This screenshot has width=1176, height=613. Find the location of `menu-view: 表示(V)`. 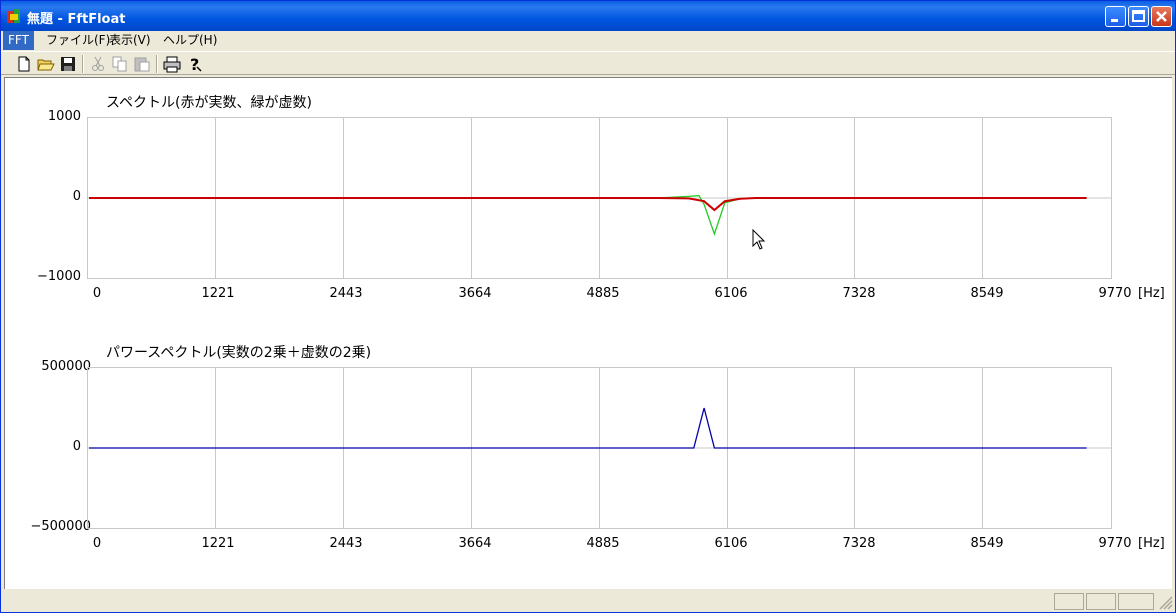

menu-view: 表示(V) is located at coordinates (130, 40).